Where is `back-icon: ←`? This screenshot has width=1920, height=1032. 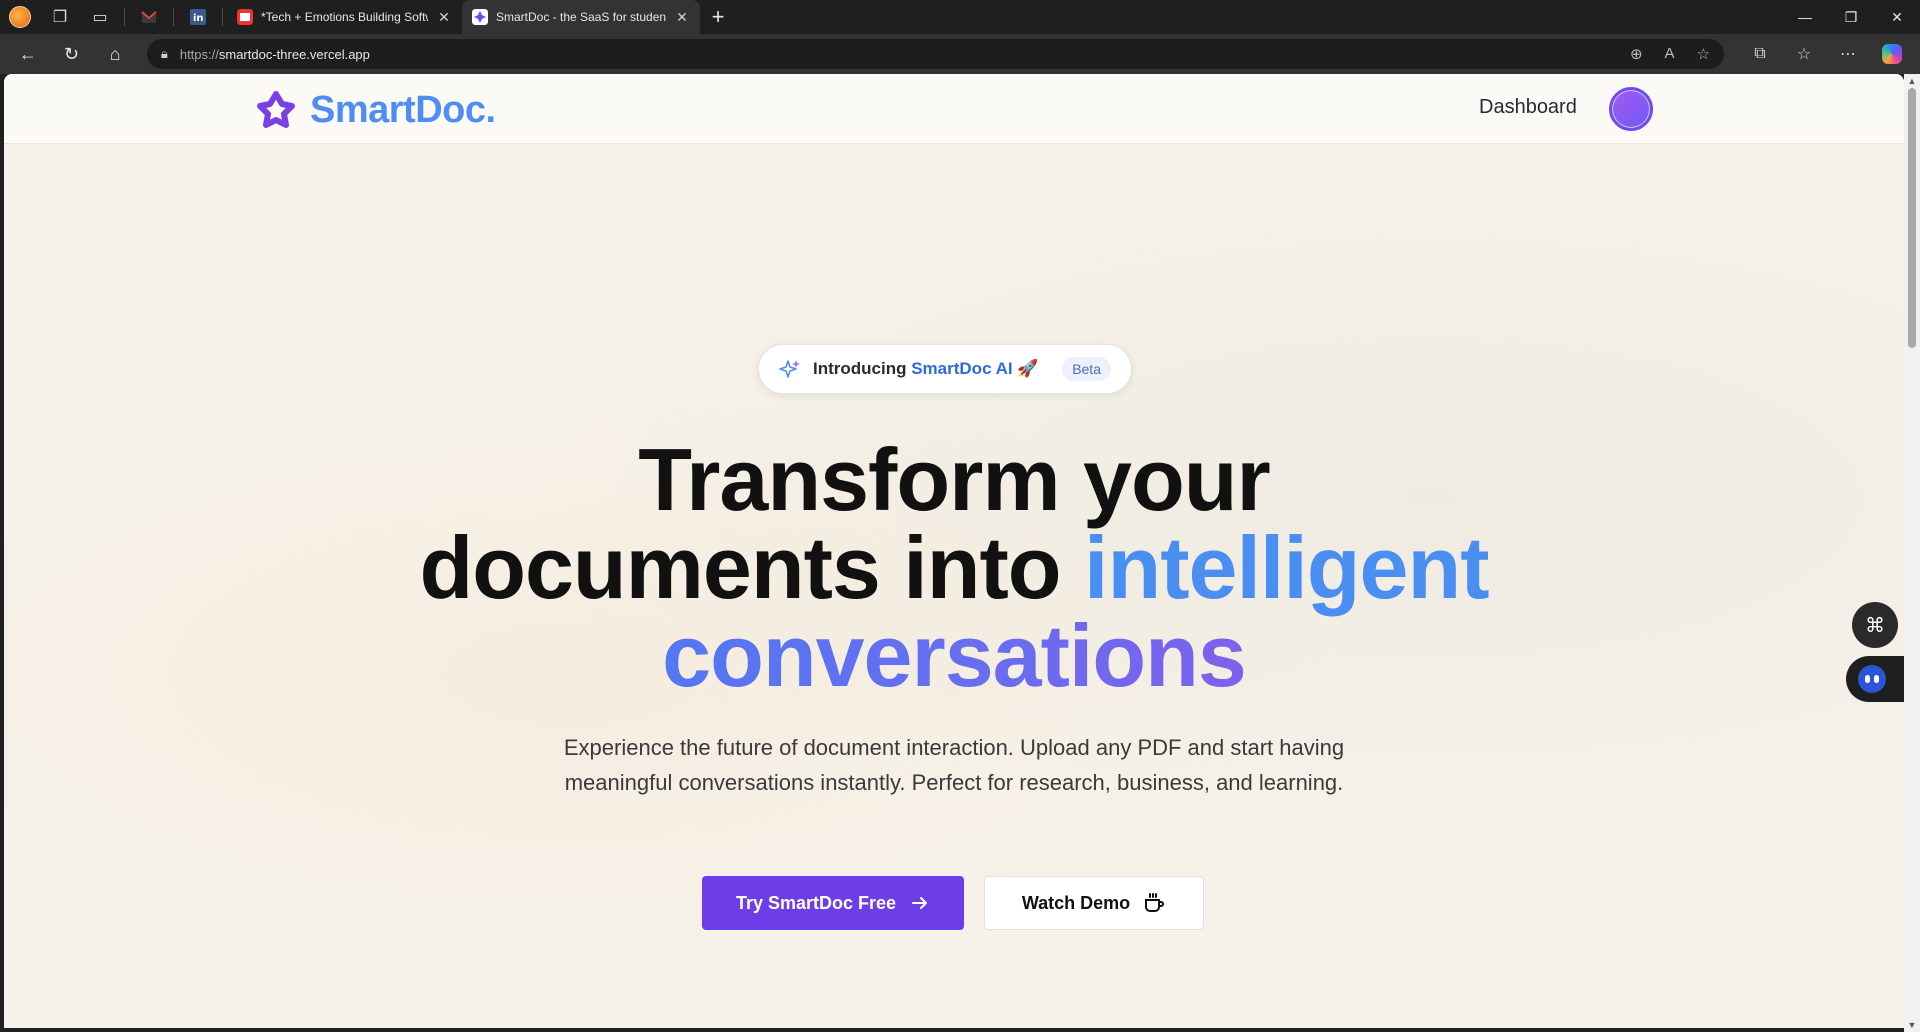
back-icon: ← is located at coordinates (28, 54).